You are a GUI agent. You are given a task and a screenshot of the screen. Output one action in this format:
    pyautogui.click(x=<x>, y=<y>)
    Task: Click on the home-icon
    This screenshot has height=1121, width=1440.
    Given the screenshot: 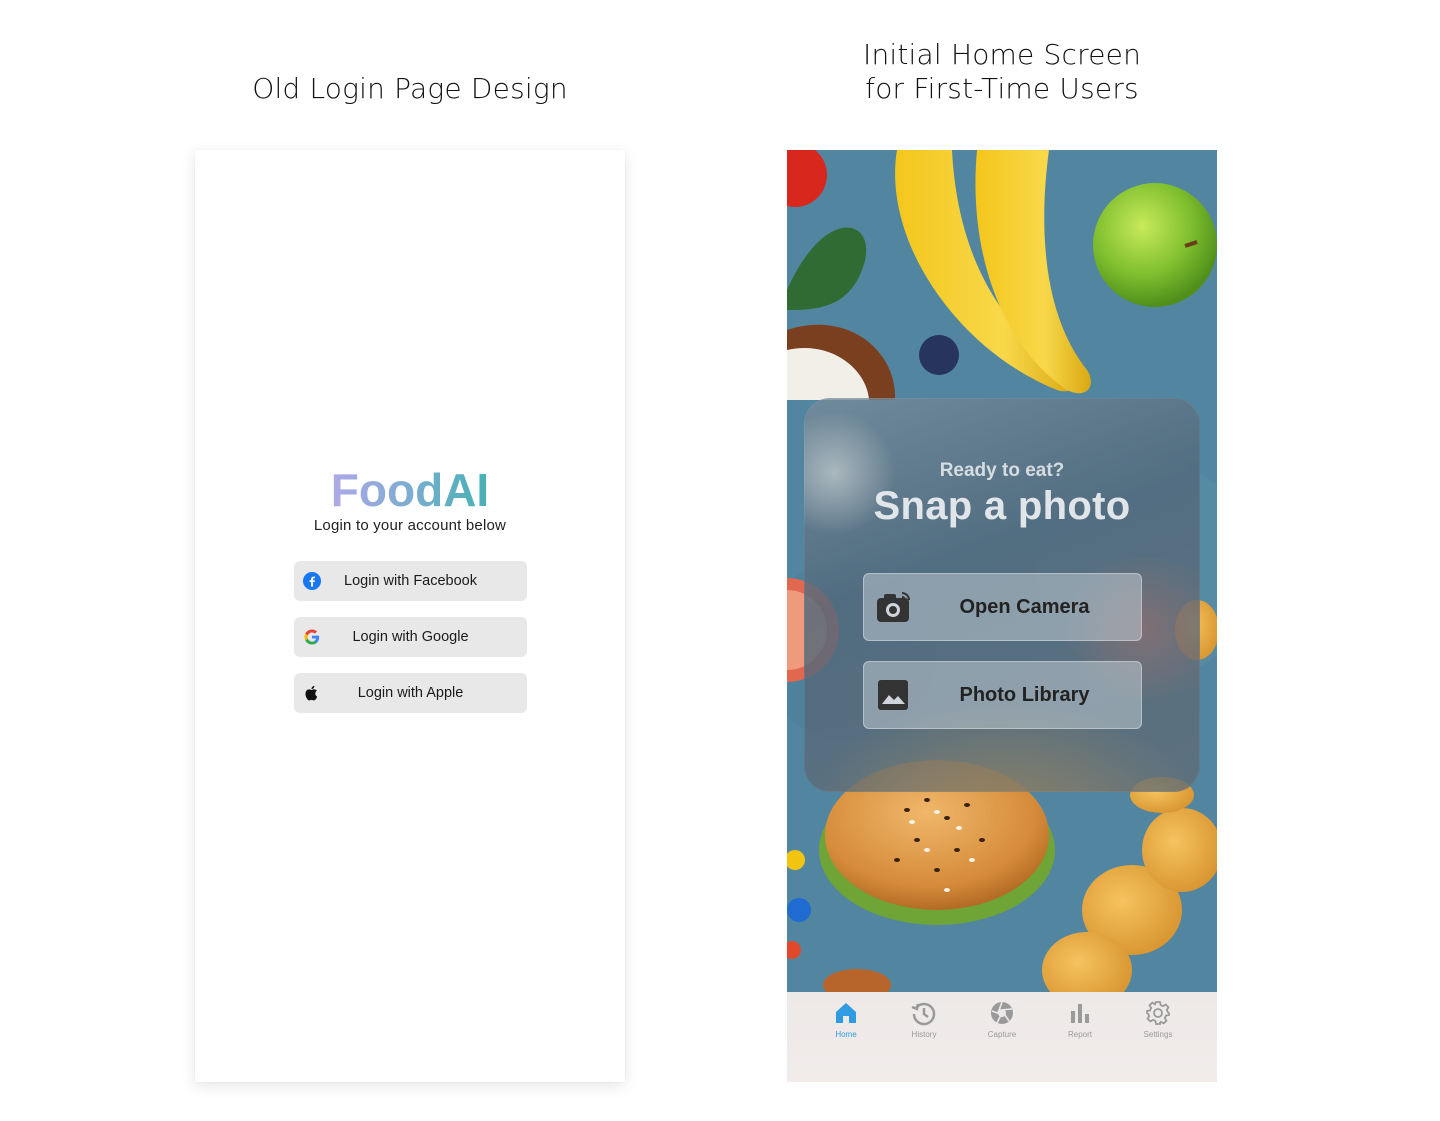 What is the action you would take?
    pyautogui.click(x=846, y=1013)
    